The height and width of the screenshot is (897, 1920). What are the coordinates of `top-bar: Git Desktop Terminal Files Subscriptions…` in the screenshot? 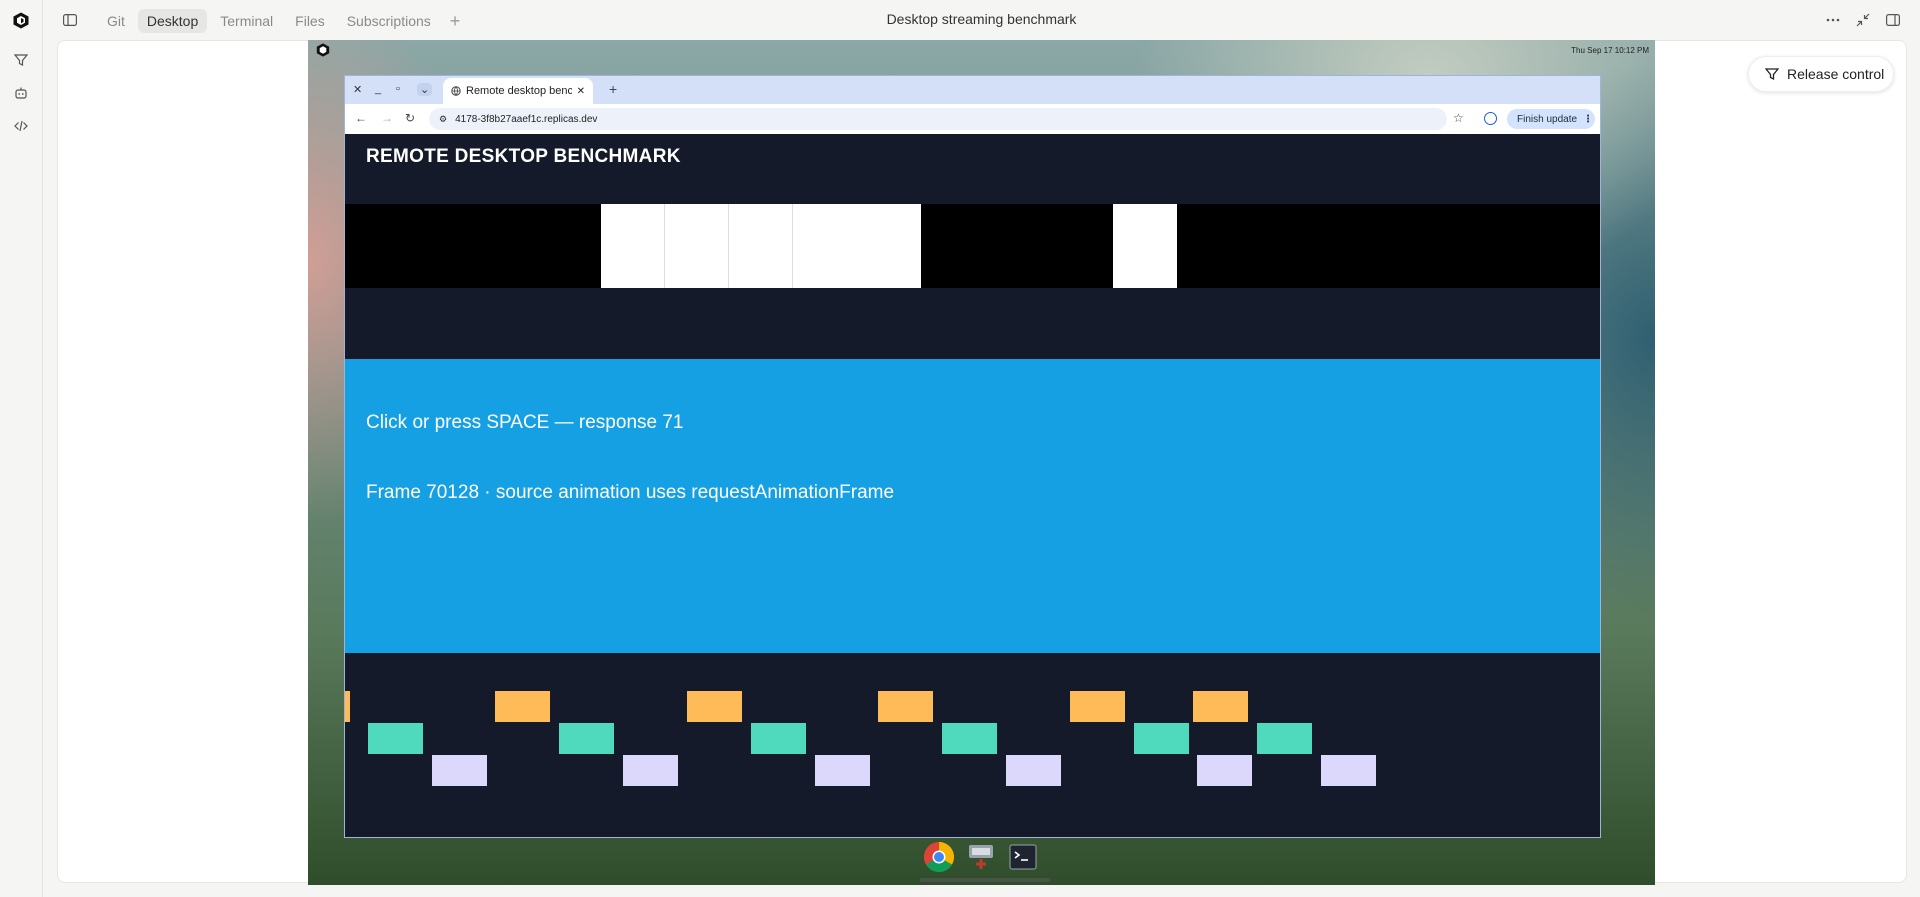 It's located at (981, 20).